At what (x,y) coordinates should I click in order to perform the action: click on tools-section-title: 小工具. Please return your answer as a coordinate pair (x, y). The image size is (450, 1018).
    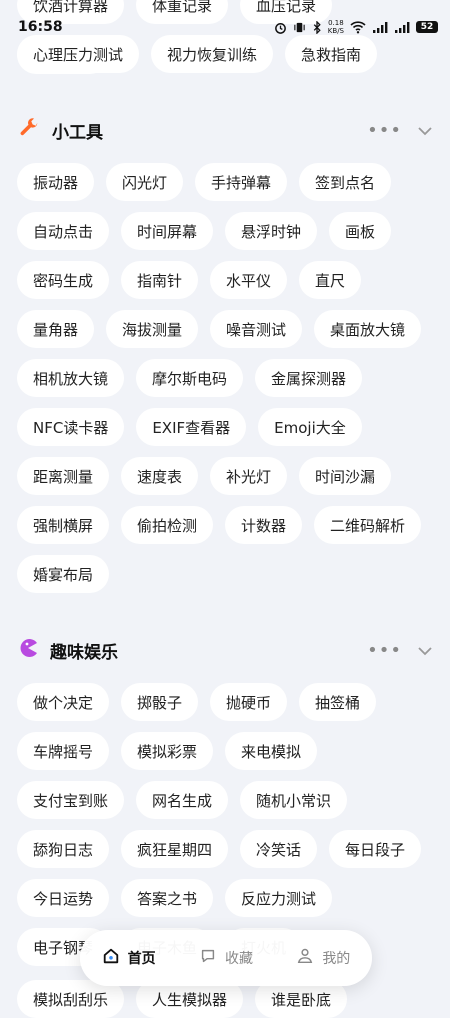
    Looking at the image, I should click on (77, 132).